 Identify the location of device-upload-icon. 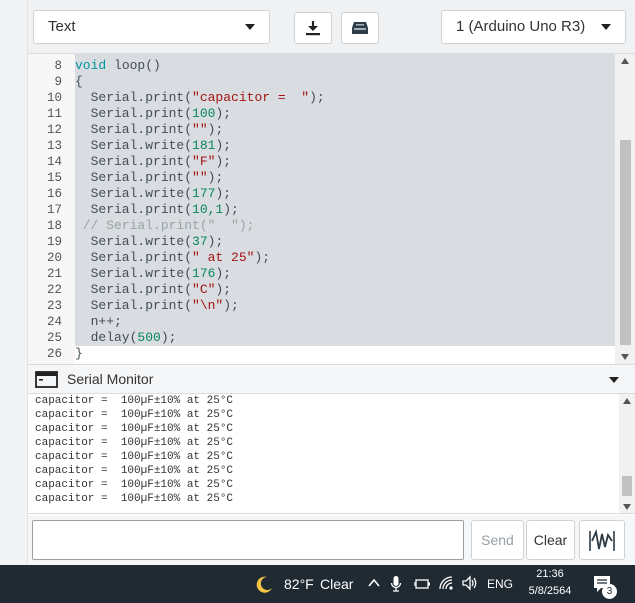
(360, 28).